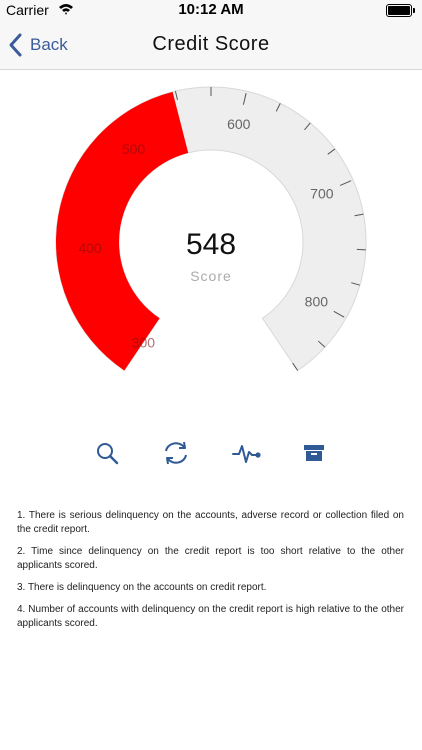 This screenshot has width=422, height=750. I want to click on status-time: 10:12 AM, so click(211, 9).